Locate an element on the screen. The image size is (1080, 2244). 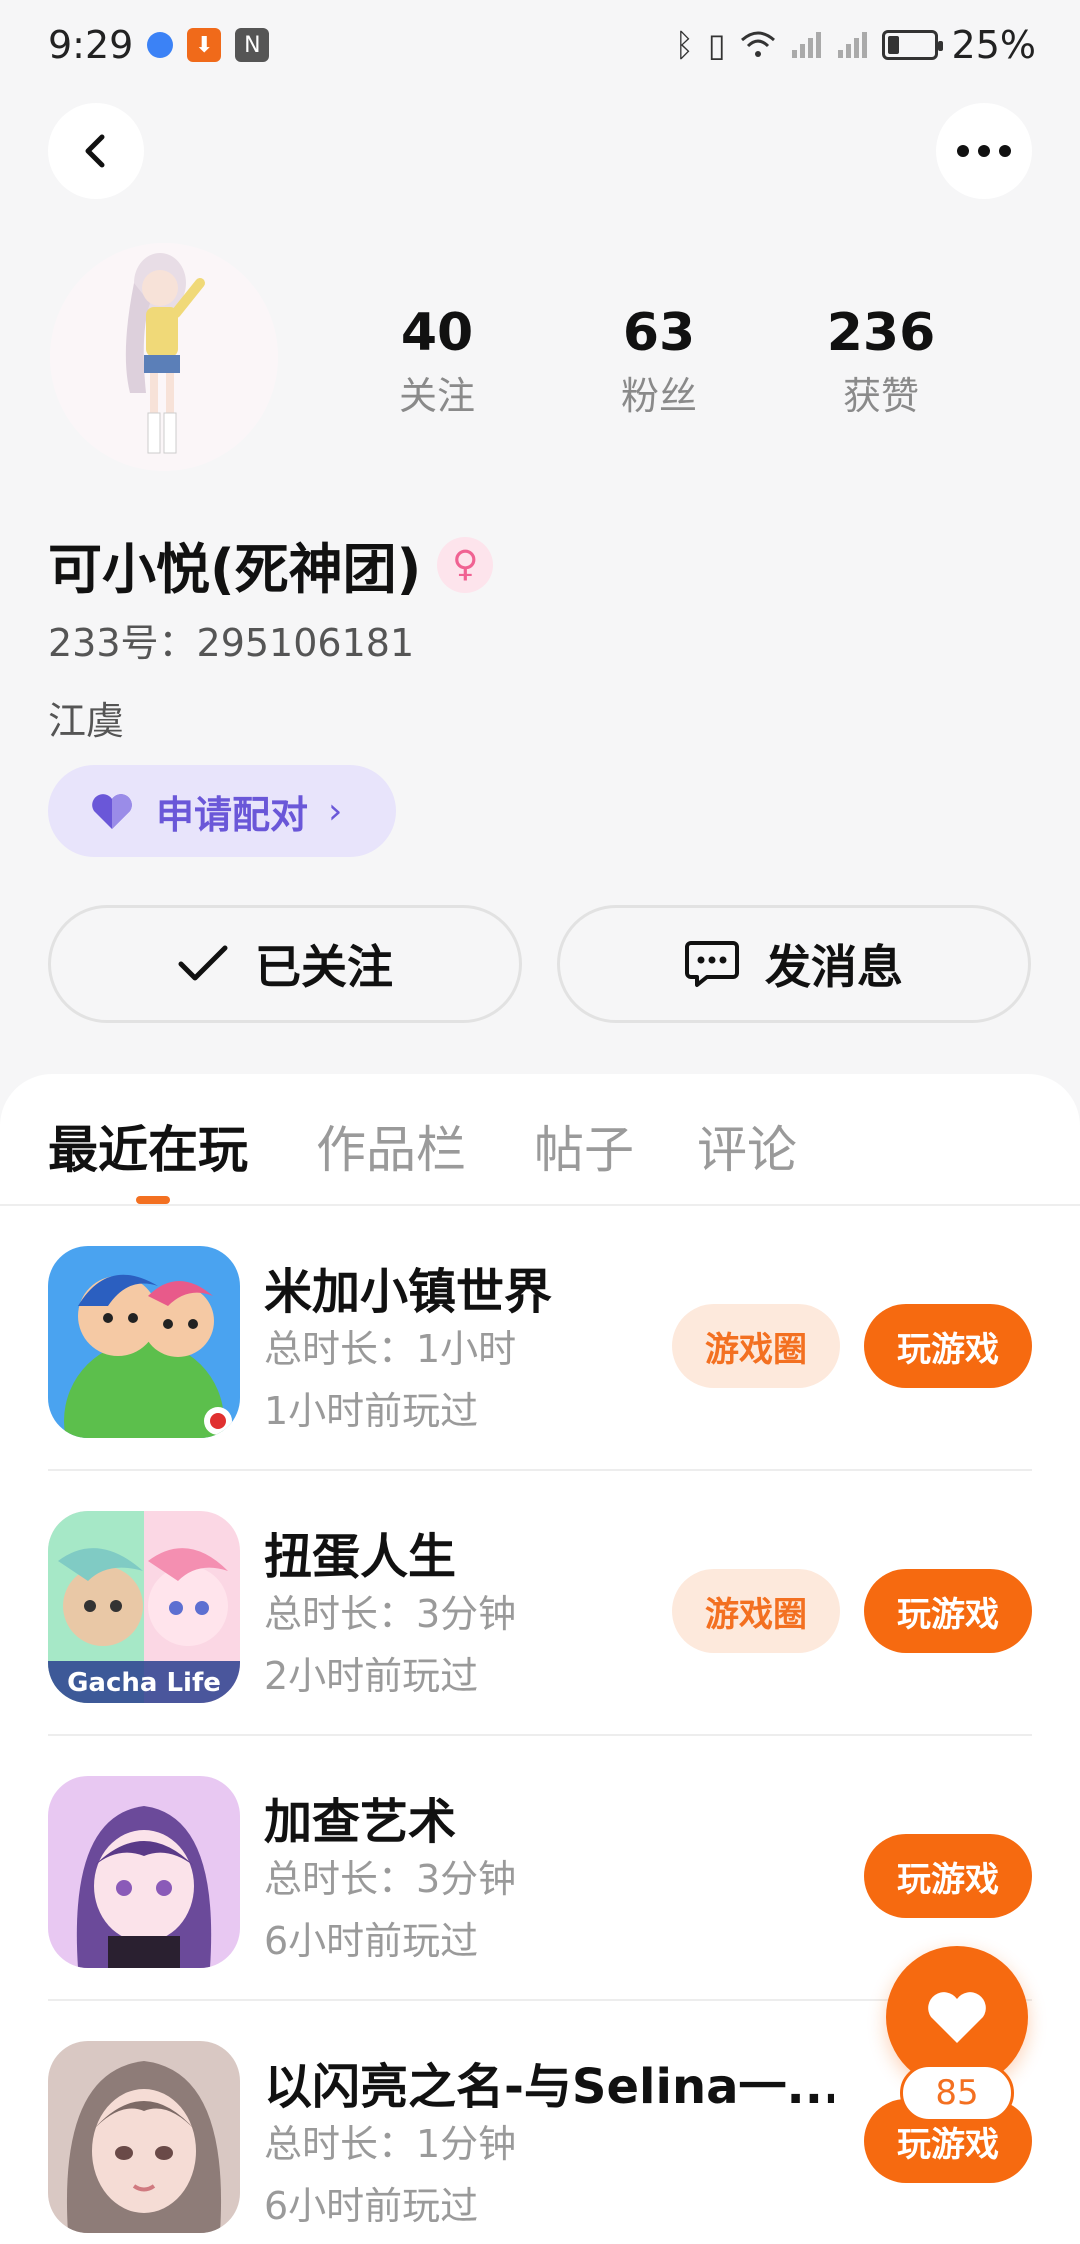
game-title: 米加小镇世界 is located at coordinates (408, 1292).